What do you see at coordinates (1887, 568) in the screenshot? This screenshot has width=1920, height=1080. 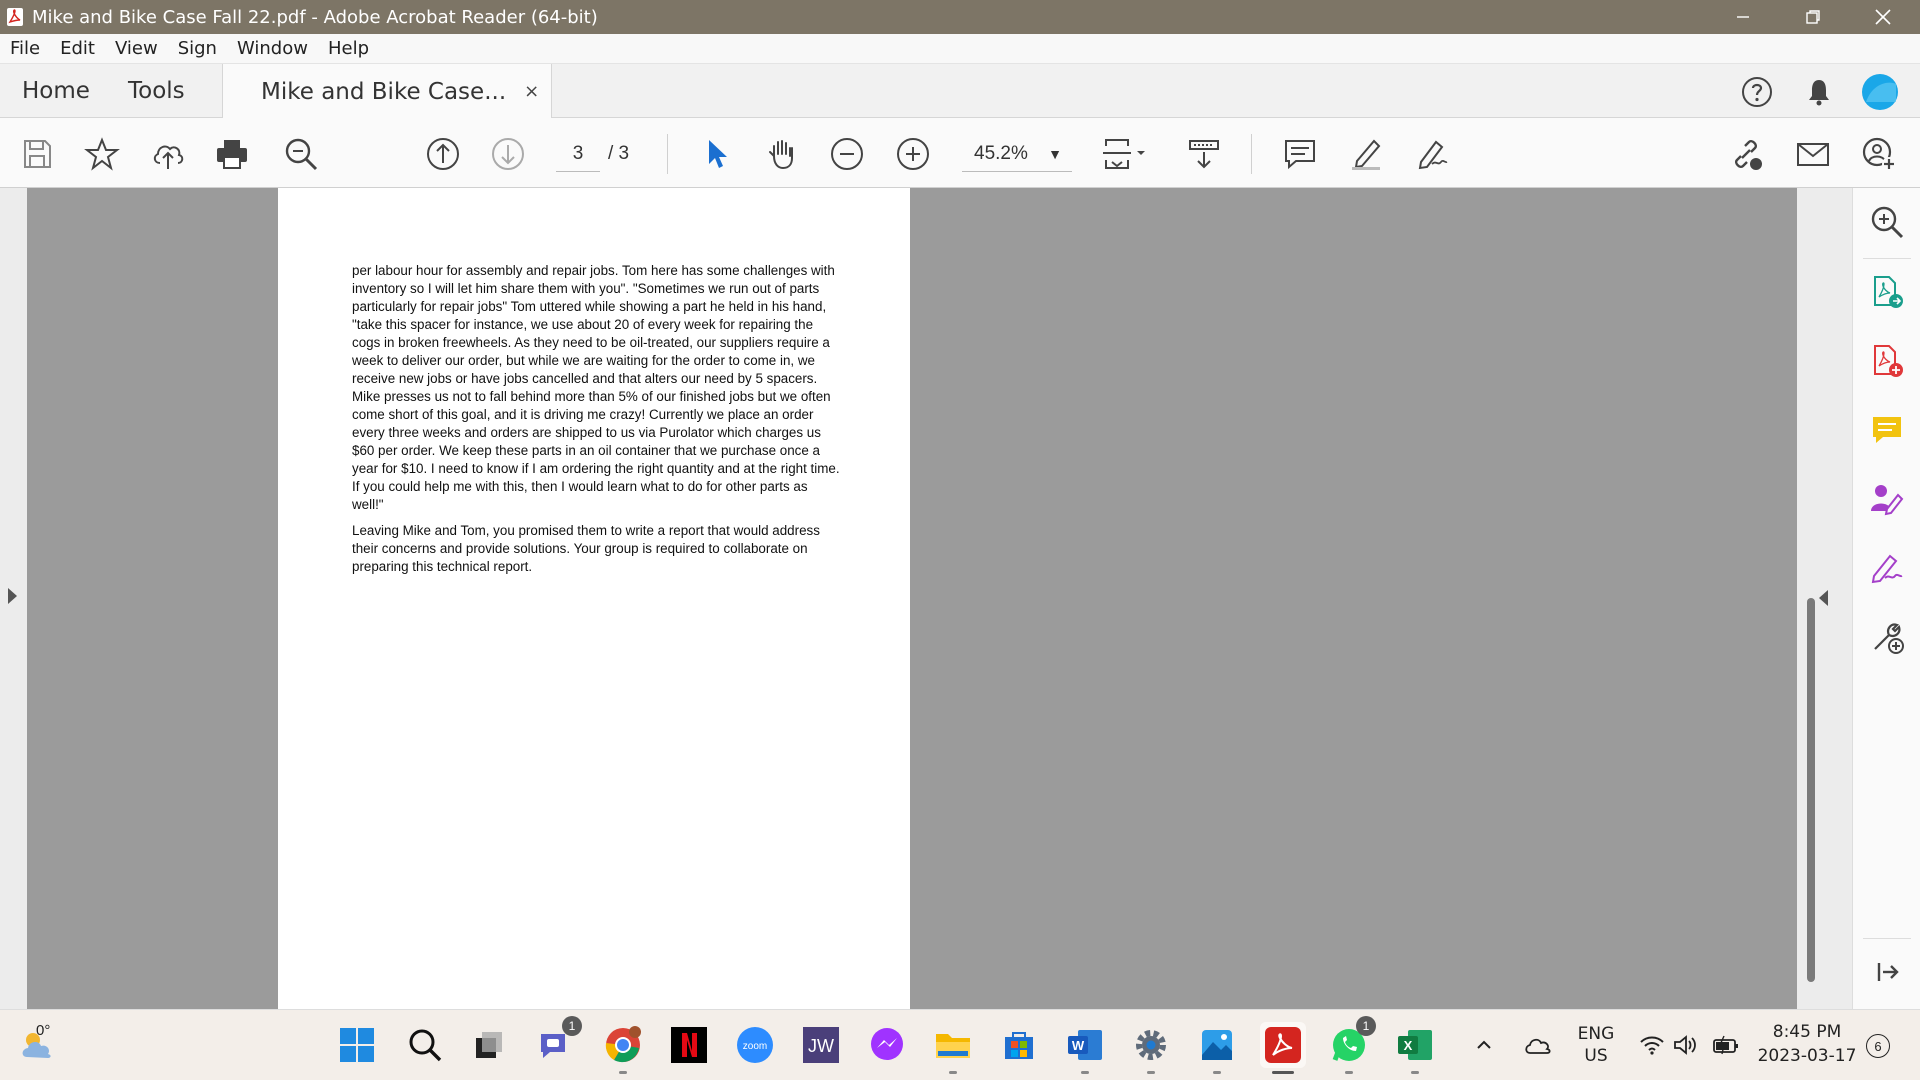 I see `fill-and-sign-icon` at bounding box center [1887, 568].